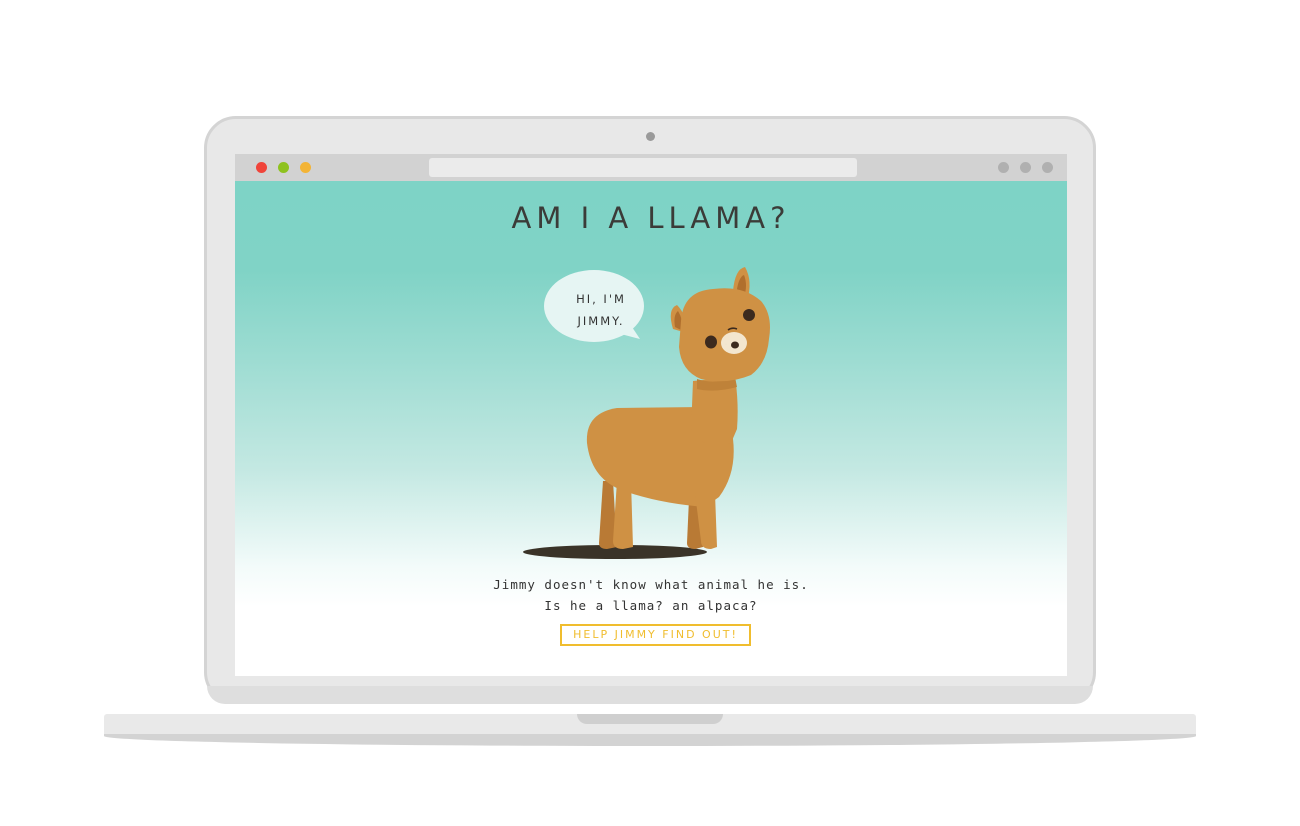  I want to click on minimize-window-button, so click(283, 167).